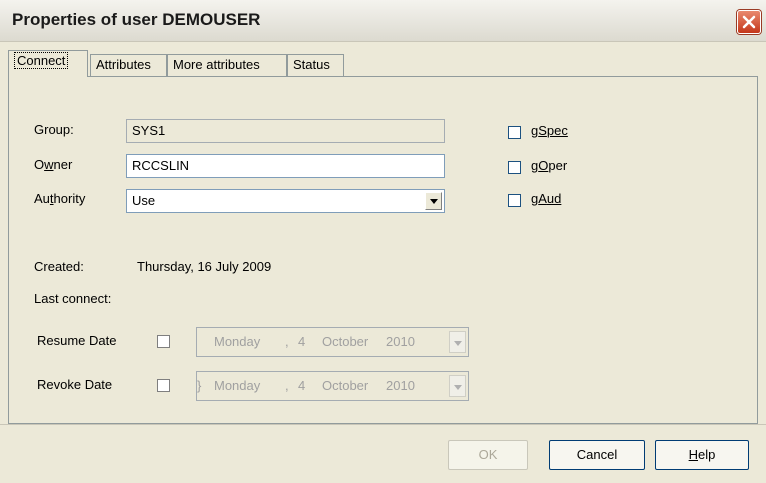 The image size is (766, 483). Describe the element at coordinates (48, 63) in the screenshot. I see `tab-connect: Connect` at that location.